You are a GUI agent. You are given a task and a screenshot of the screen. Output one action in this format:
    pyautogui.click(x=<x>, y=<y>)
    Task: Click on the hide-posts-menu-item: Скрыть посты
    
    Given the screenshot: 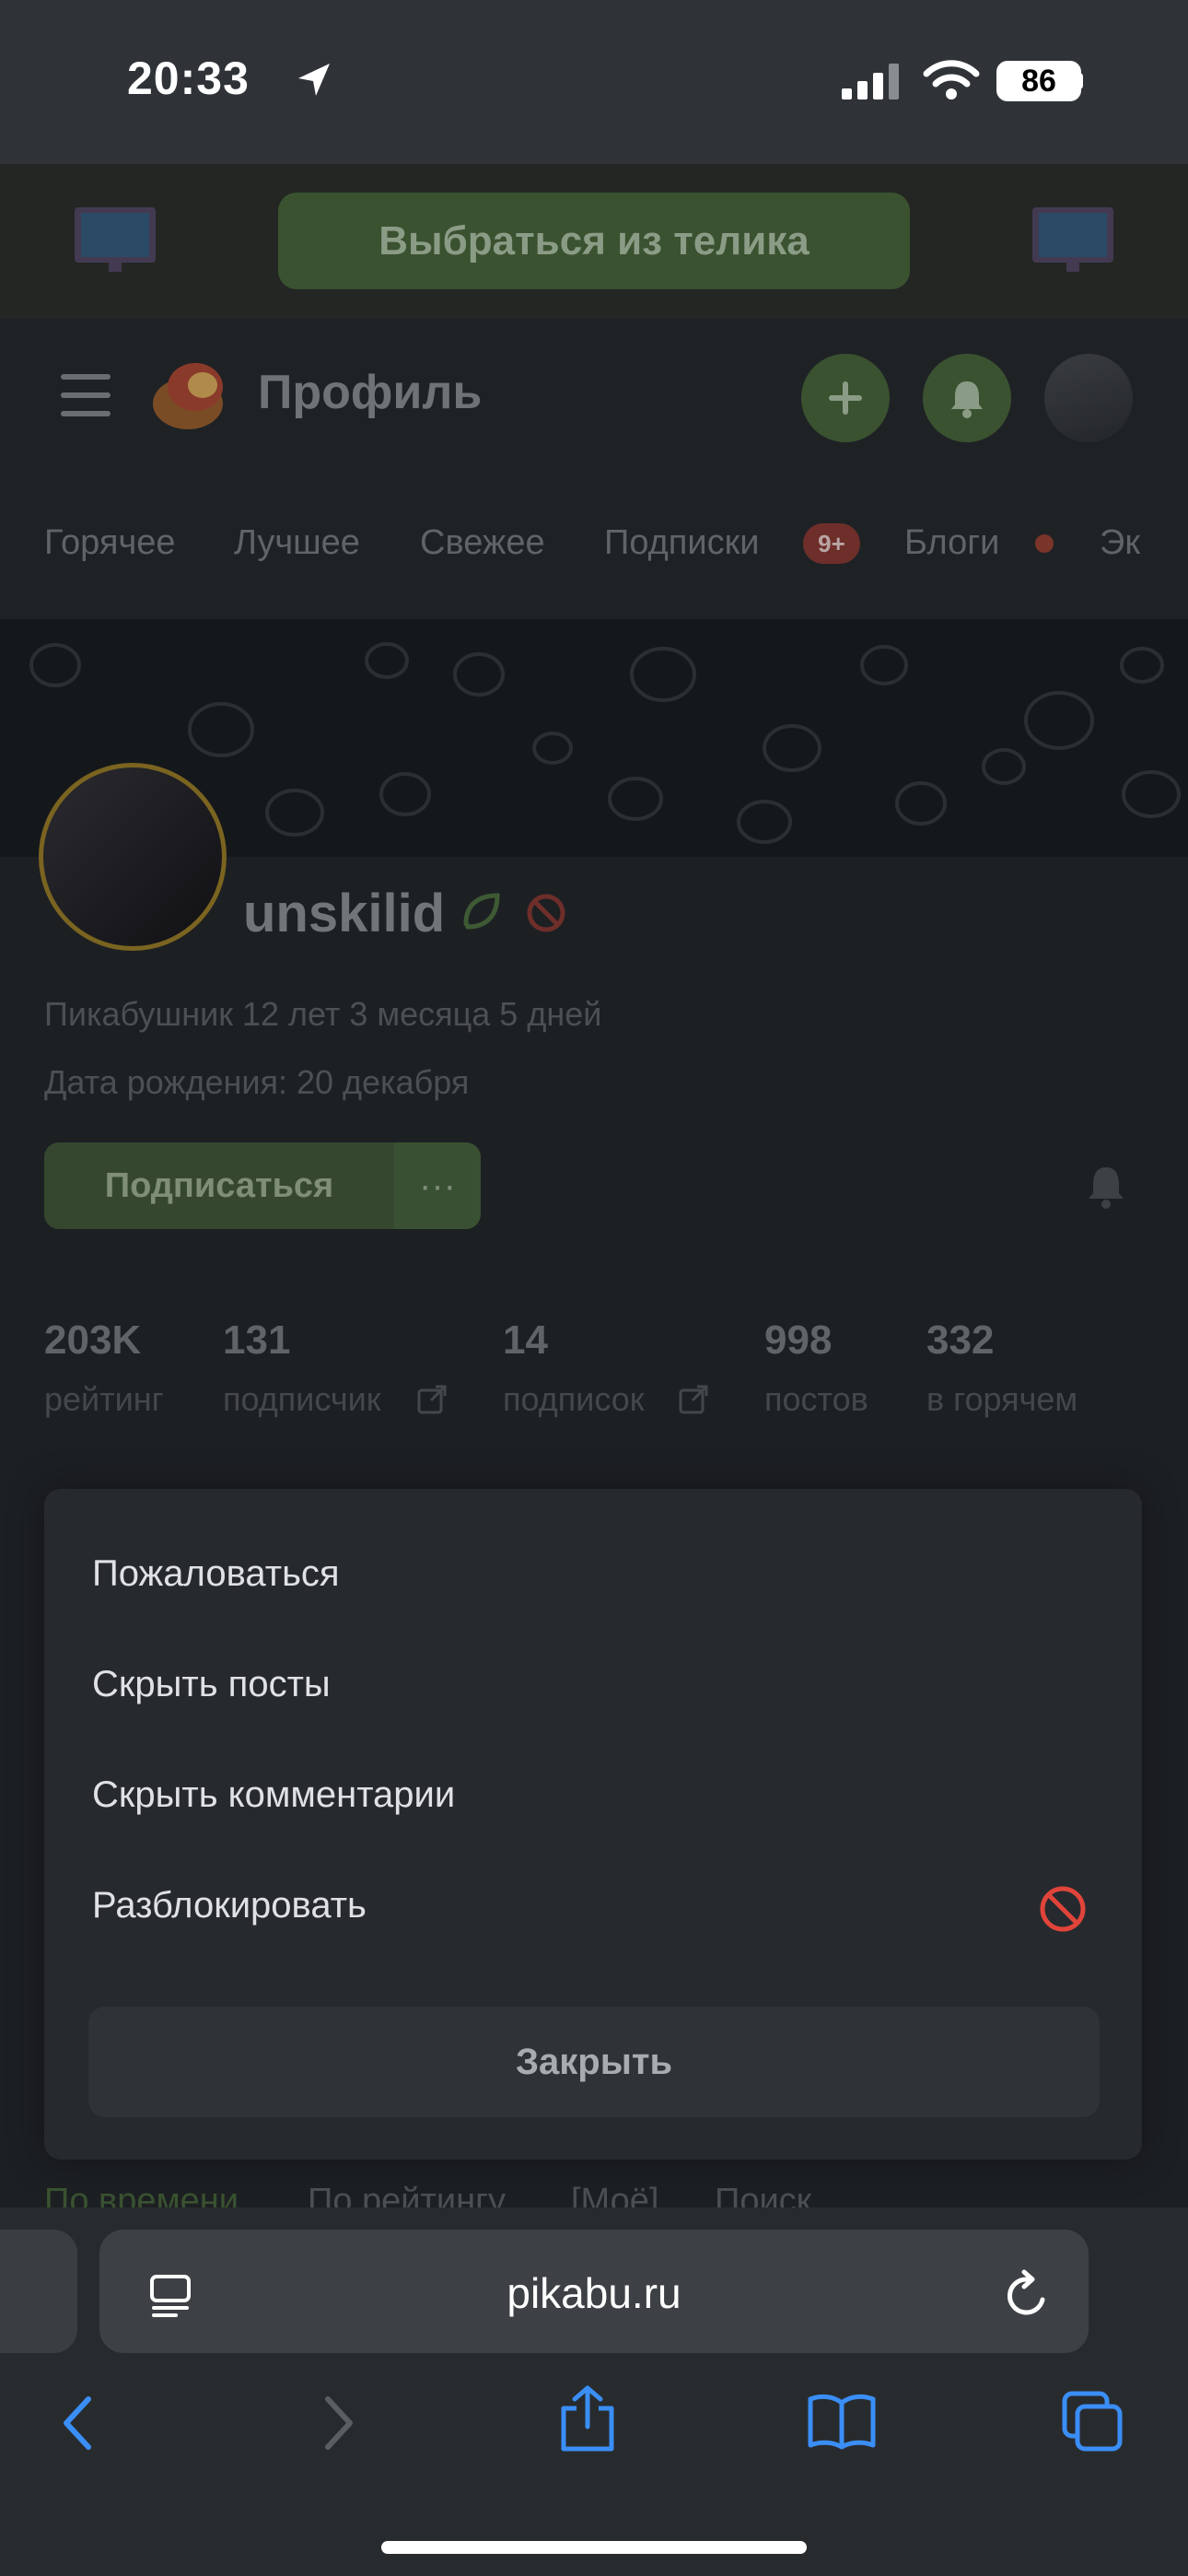 What is the action you would take?
    pyautogui.click(x=211, y=1684)
    